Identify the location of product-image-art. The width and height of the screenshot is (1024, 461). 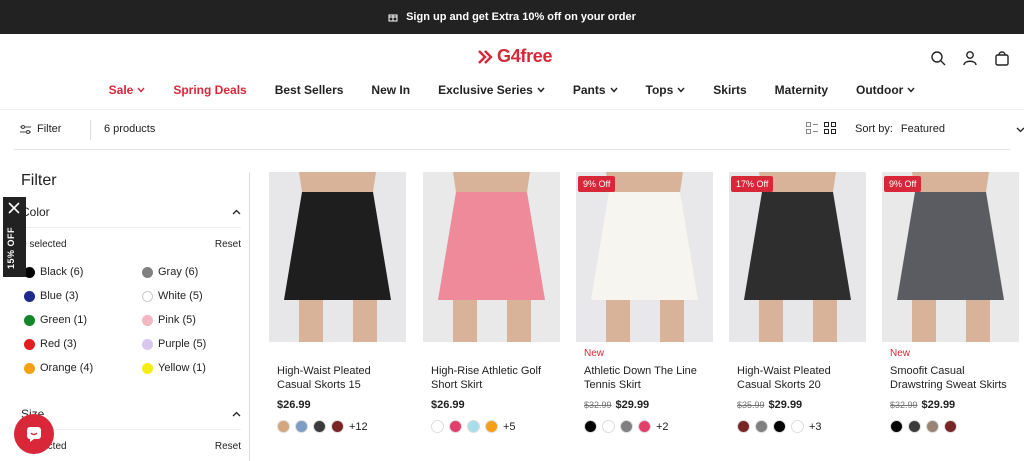
(491, 257).